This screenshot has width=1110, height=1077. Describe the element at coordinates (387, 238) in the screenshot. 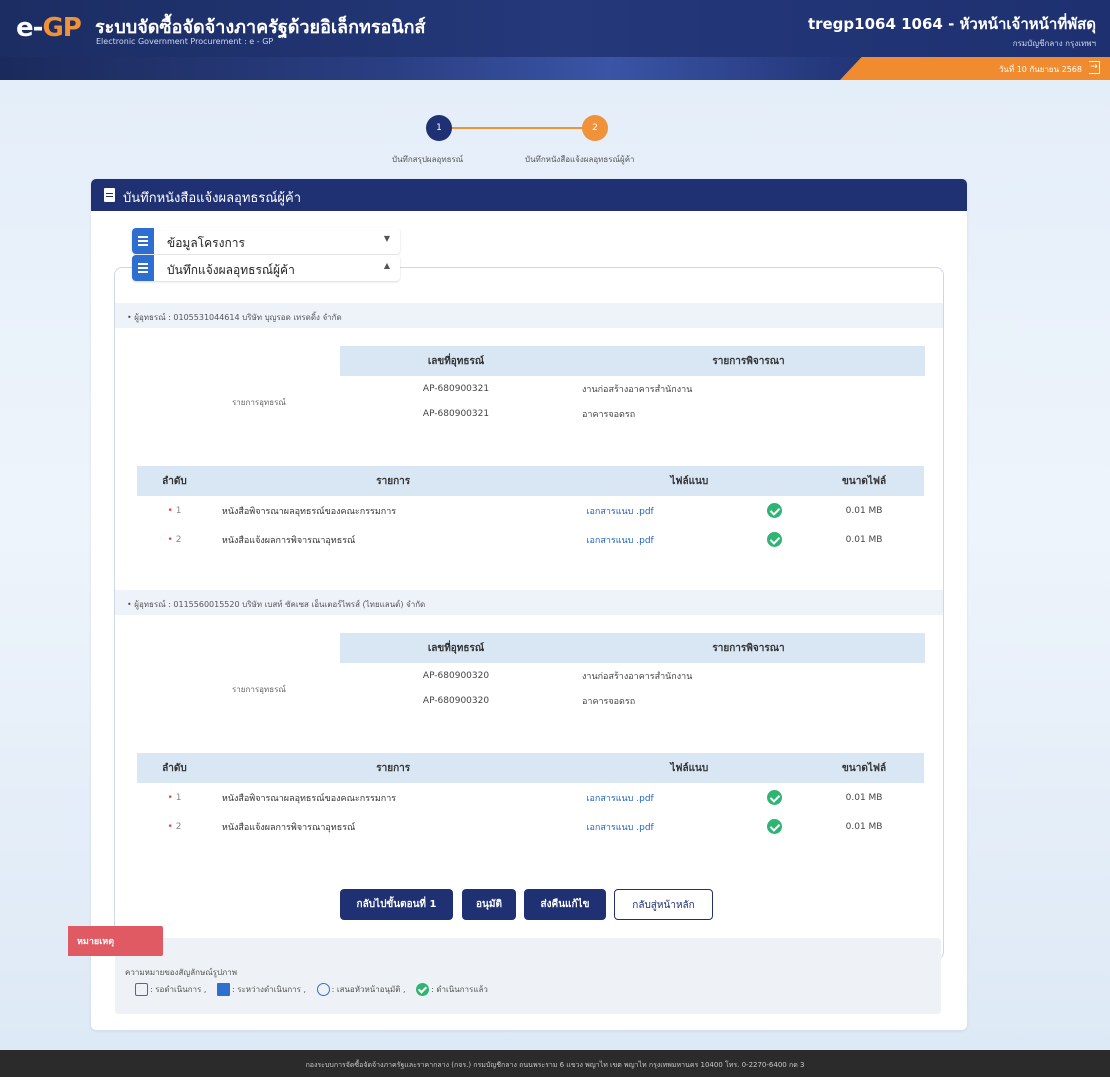

I see `chevron-down-icon: ▼` at that location.